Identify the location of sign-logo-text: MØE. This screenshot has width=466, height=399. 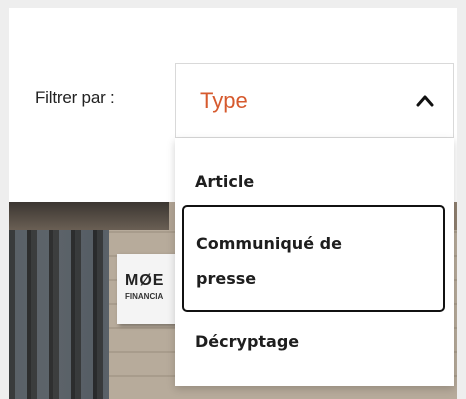
(145, 280).